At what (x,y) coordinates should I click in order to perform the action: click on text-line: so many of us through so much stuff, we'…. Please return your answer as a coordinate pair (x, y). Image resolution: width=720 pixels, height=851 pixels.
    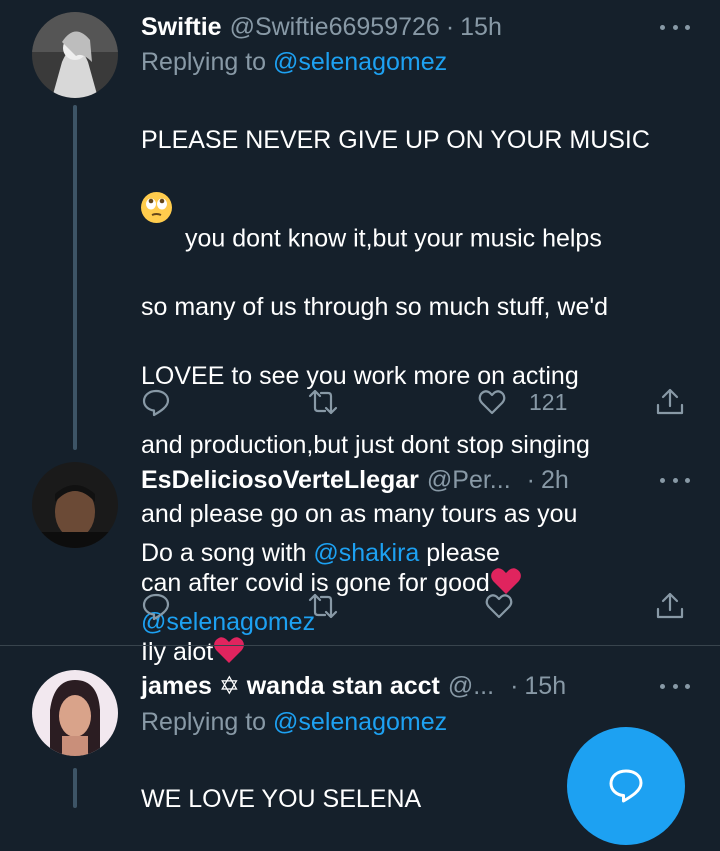
    Looking at the image, I should click on (375, 307).